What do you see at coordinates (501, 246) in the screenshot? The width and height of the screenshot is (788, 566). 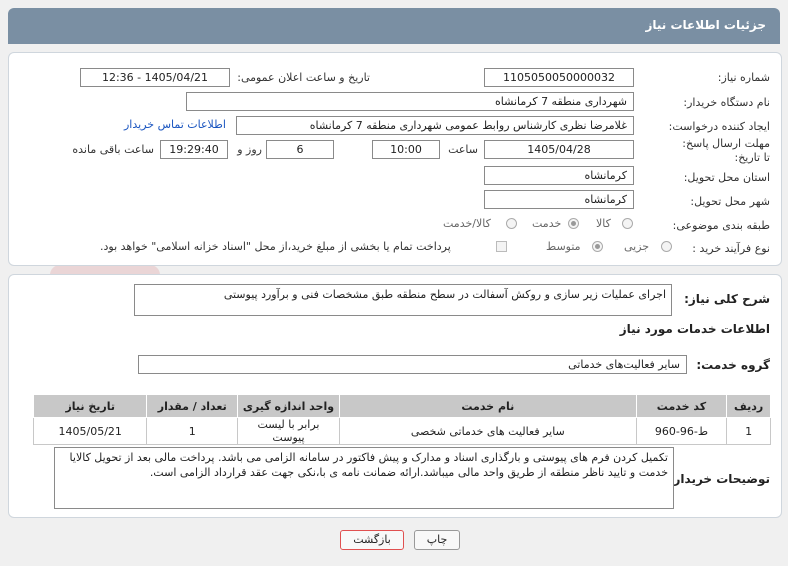 I see `treasury-payment-checkbox` at bounding box center [501, 246].